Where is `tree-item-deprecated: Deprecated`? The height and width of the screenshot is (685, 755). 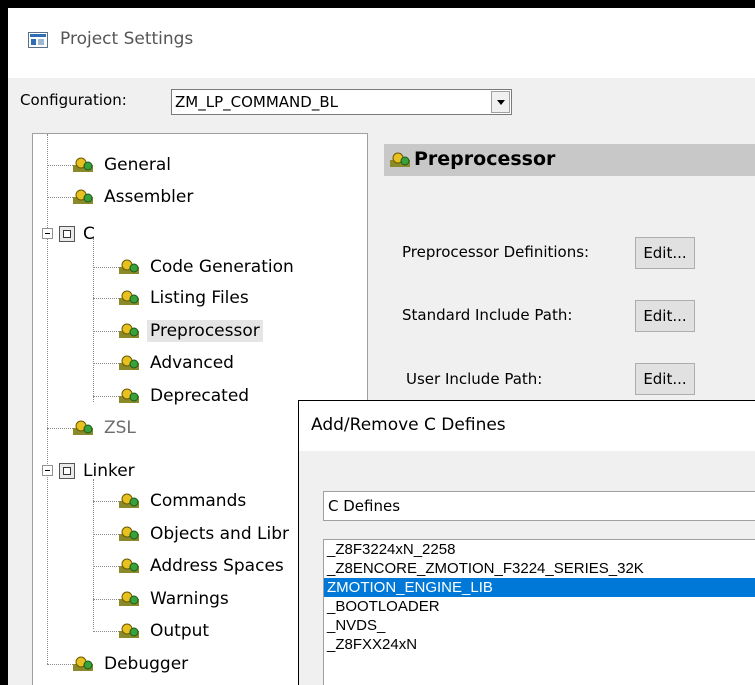
tree-item-deprecated: Deprecated is located at coordinates (185, 396).